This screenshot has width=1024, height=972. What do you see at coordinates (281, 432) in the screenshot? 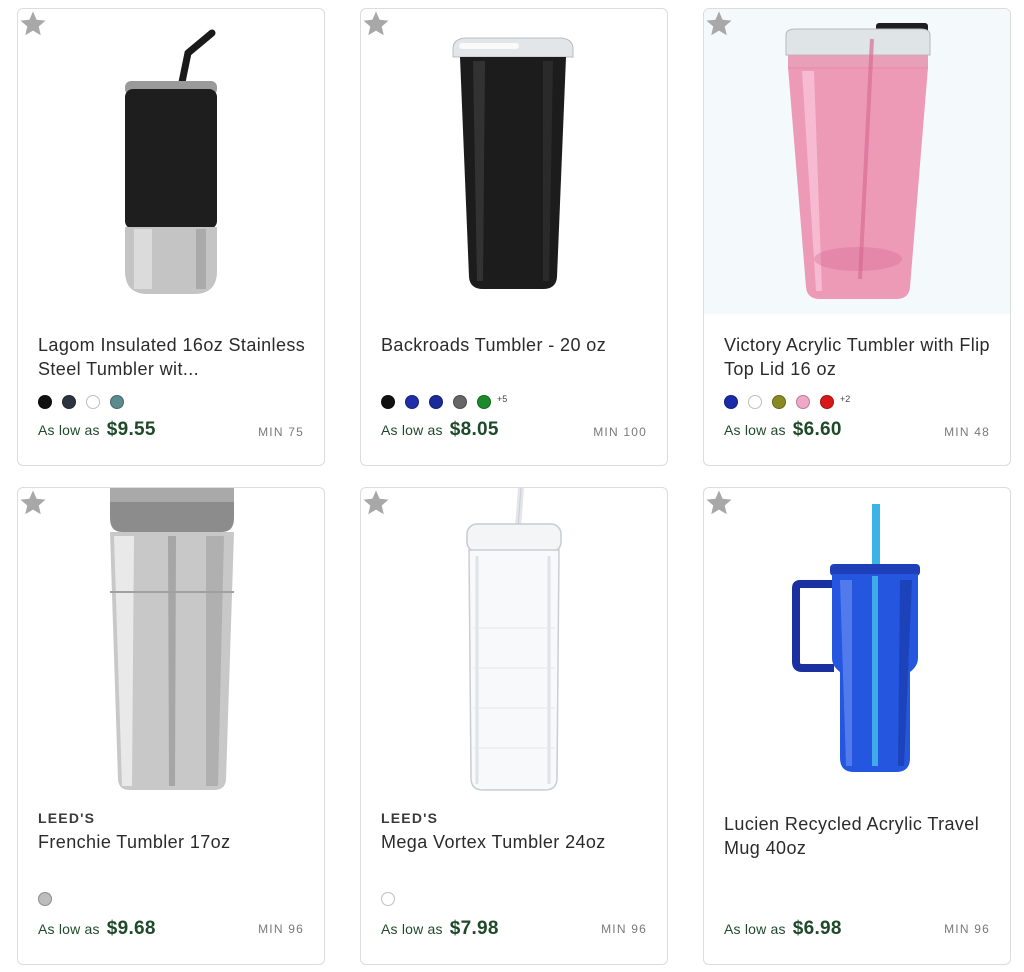
I see `minimum-quantity: MIN 75` at bounding box center [281, 432].